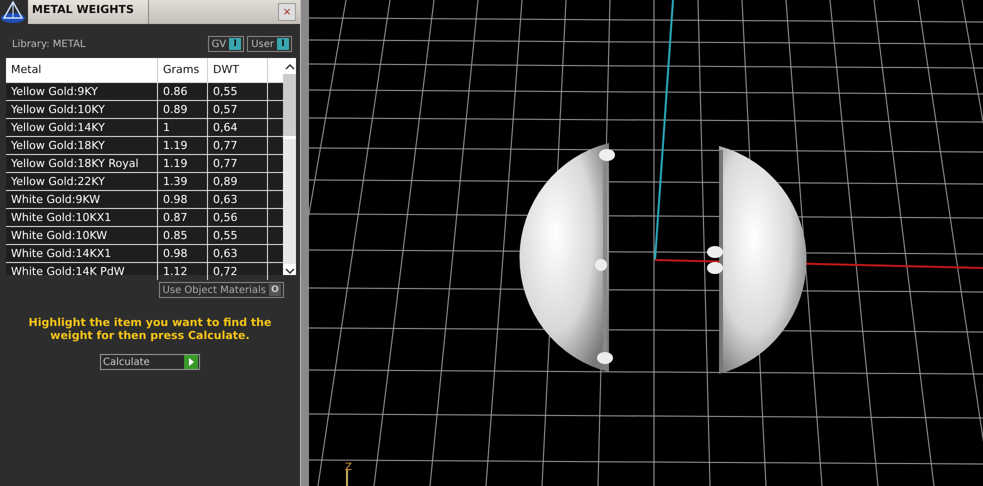 This screenshot has width=983, height=486. Describe the element at coordinates (82, 127) in the screenshot. I see `metal-cell: Yellow Gold:14KY` at that location.